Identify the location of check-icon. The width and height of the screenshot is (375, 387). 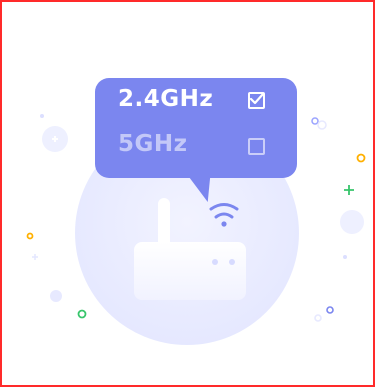
(257, 98).